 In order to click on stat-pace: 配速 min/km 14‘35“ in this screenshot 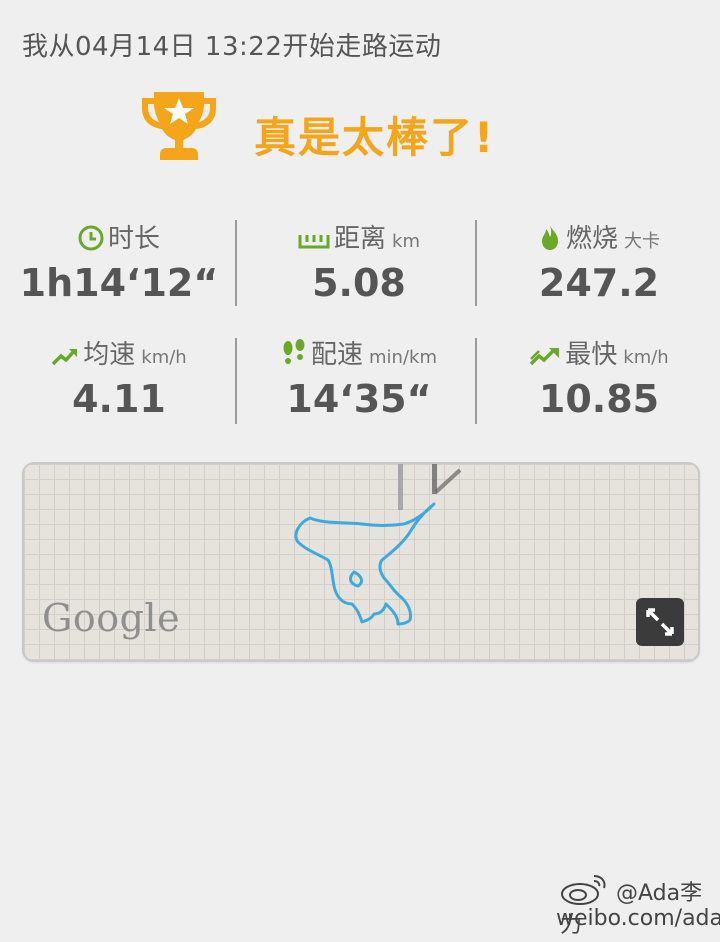, I will do `click(359, 377)`.